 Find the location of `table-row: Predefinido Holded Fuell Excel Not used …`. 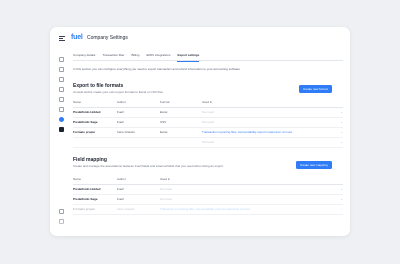

table-row: Predefinido Holded Fuell Excel Not used … is located at coordinates (208, 112).